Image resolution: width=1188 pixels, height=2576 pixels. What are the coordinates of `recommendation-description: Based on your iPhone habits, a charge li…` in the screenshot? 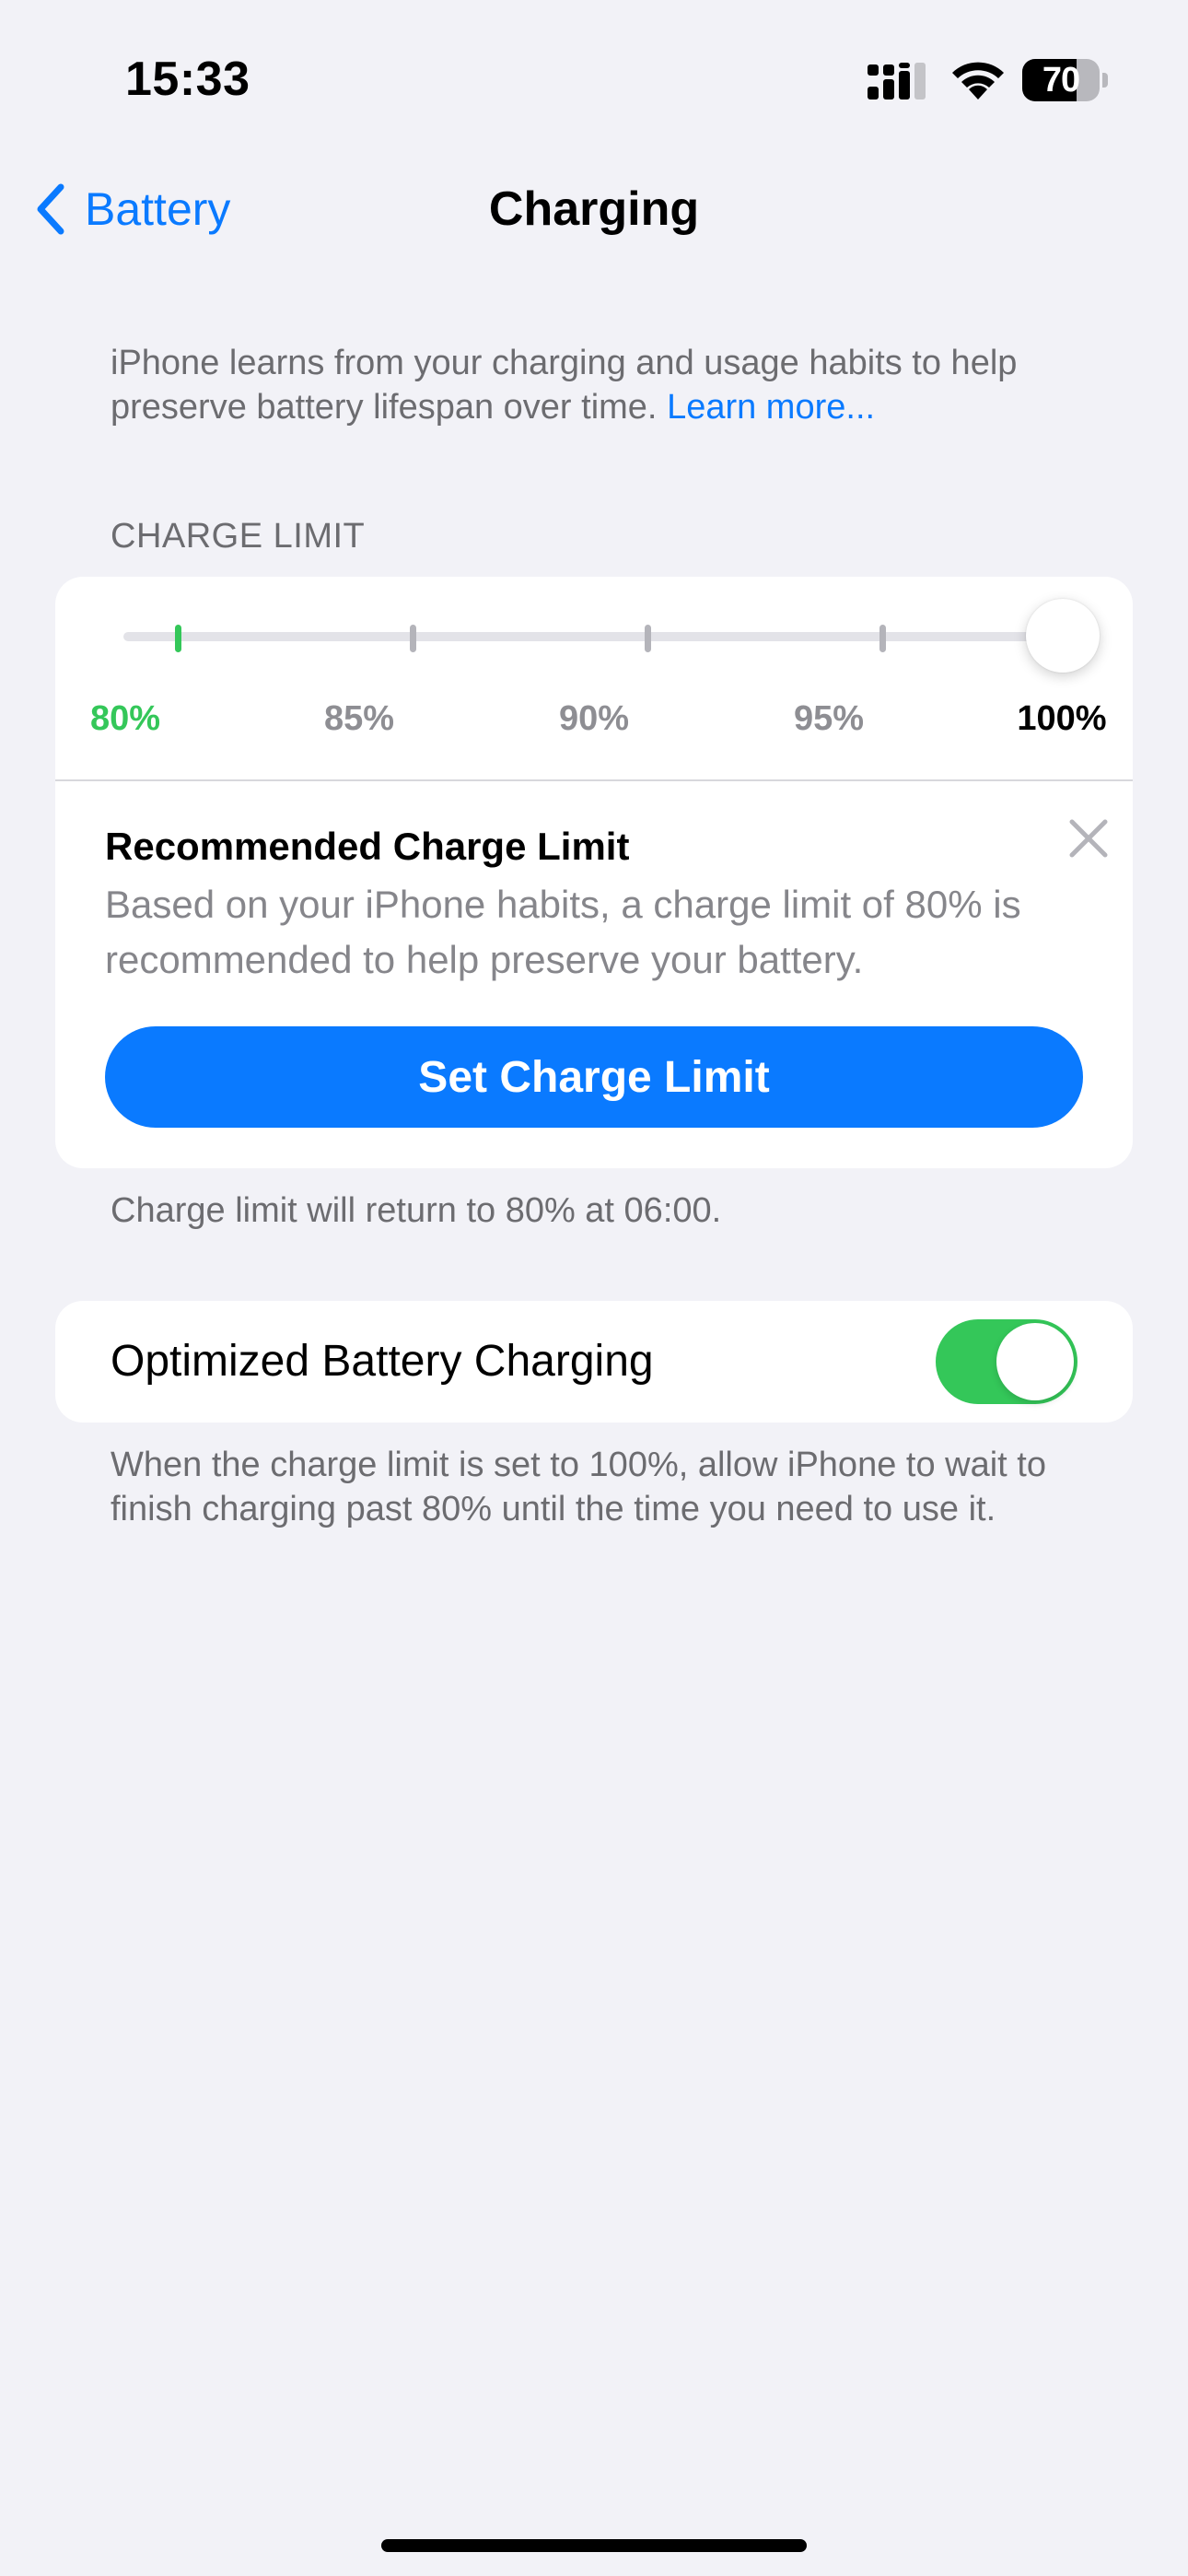 It's located at (563, 932).